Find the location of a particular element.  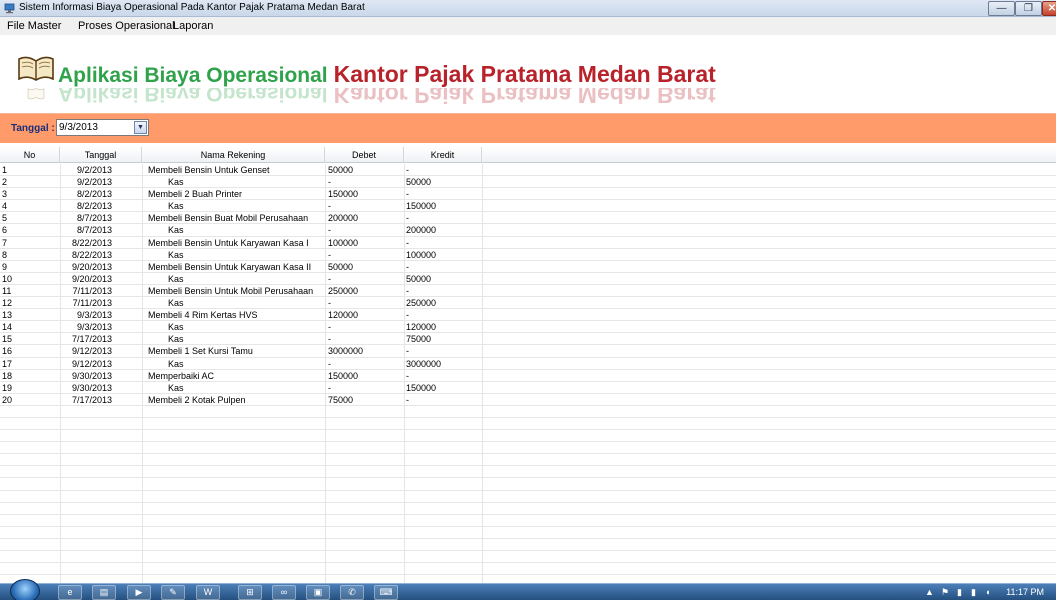

cell-nama-rekening: Membeli Bensin Untuk Mobil Perusahaan is located at coordinates (235, 291).